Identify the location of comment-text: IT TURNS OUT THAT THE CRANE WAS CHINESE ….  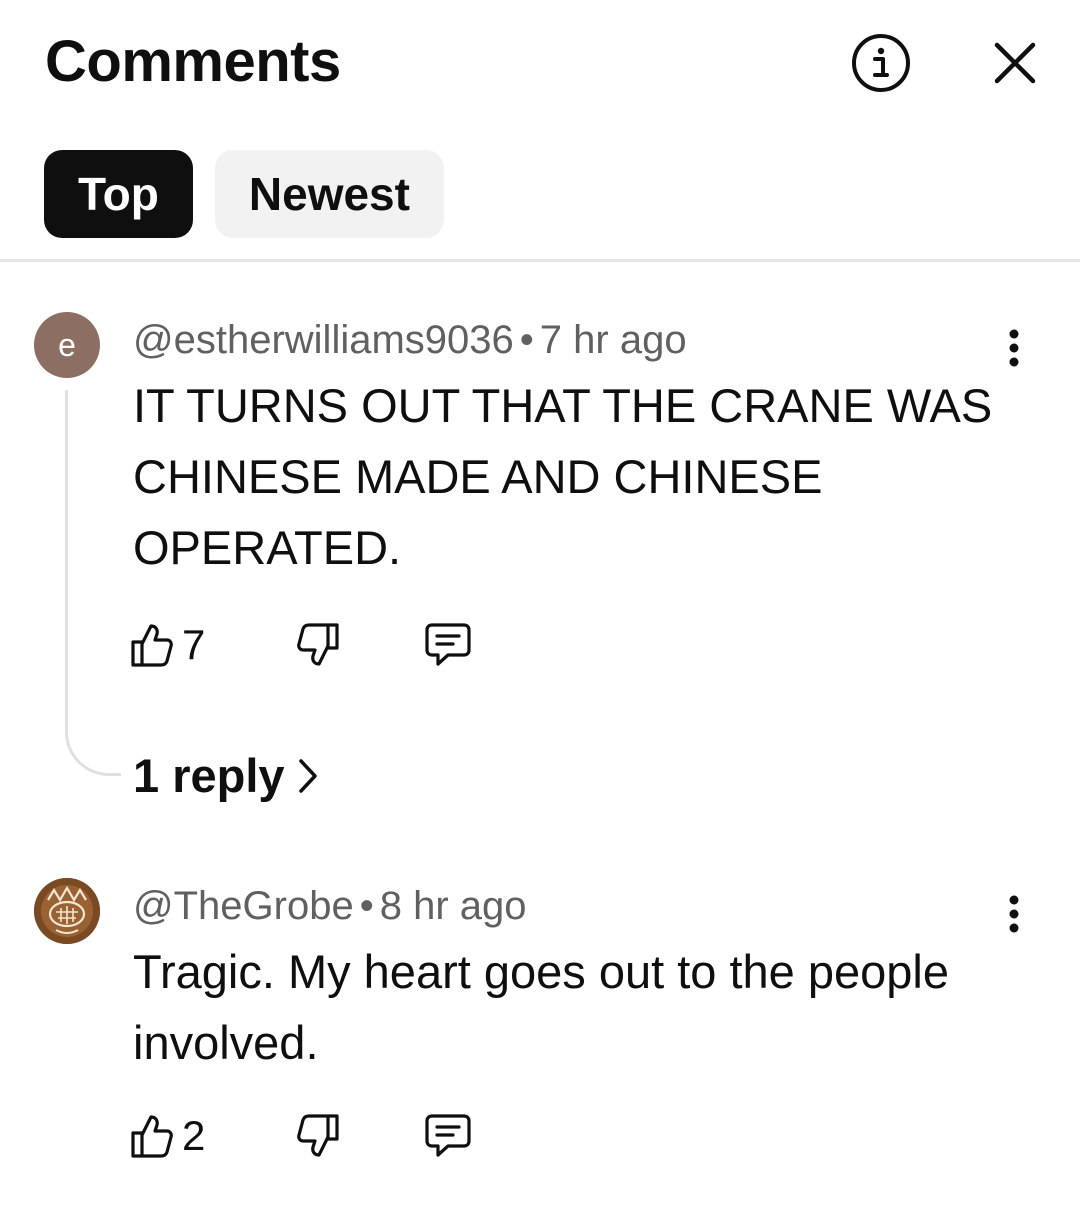
(563, 476).